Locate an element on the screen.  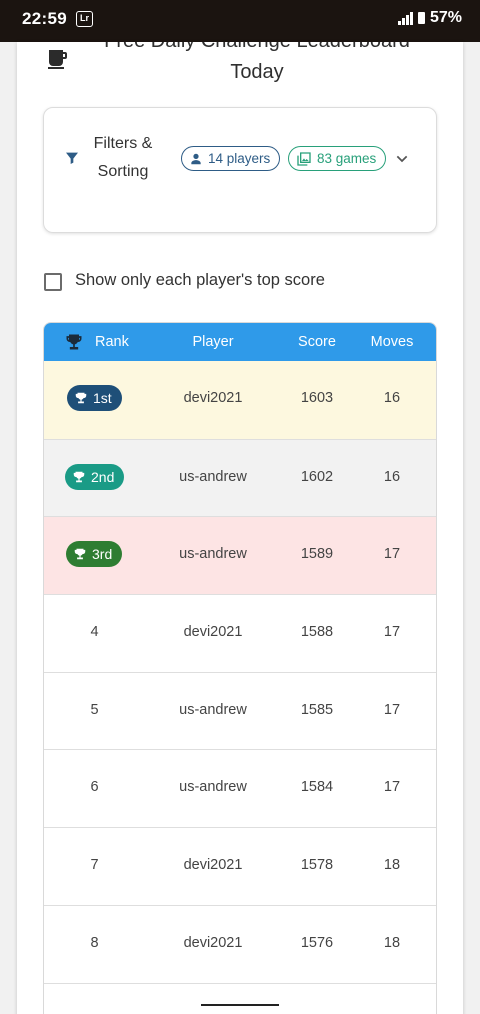
rank-label: 2nd is located at coordinates (103, 476).